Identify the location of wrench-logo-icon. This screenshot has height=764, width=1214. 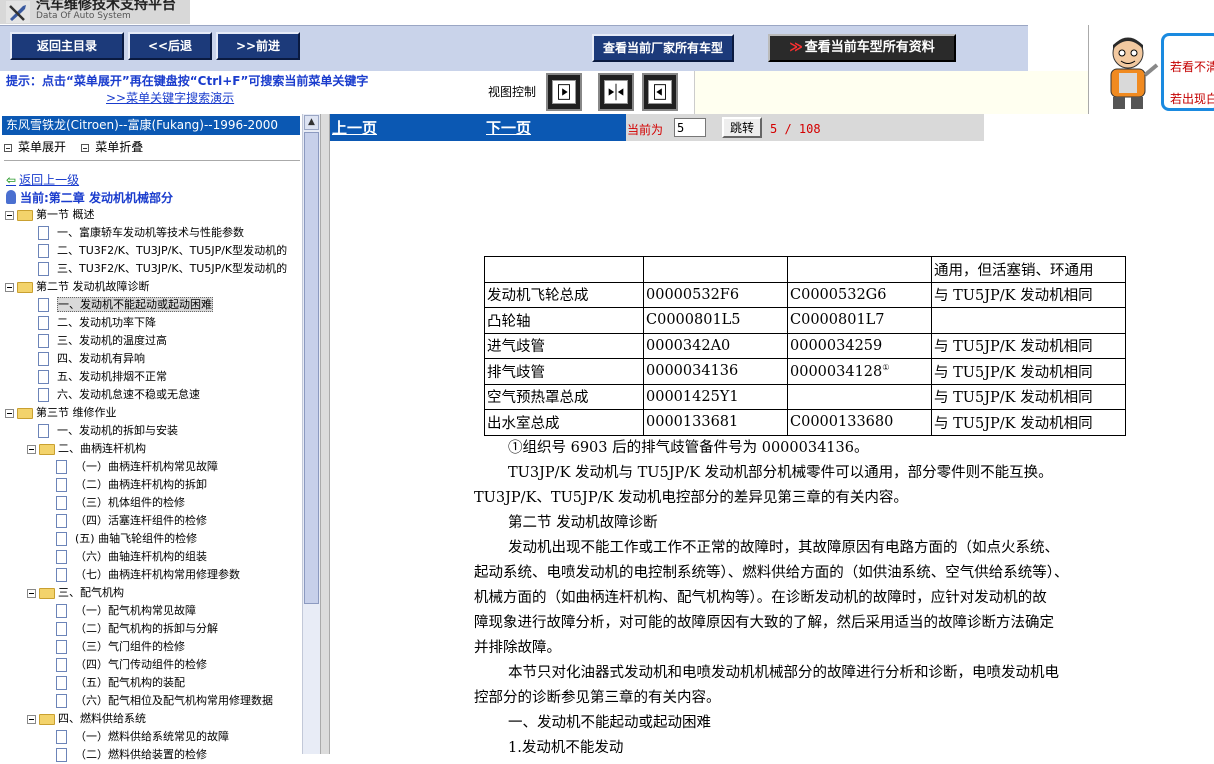
(18, 12).